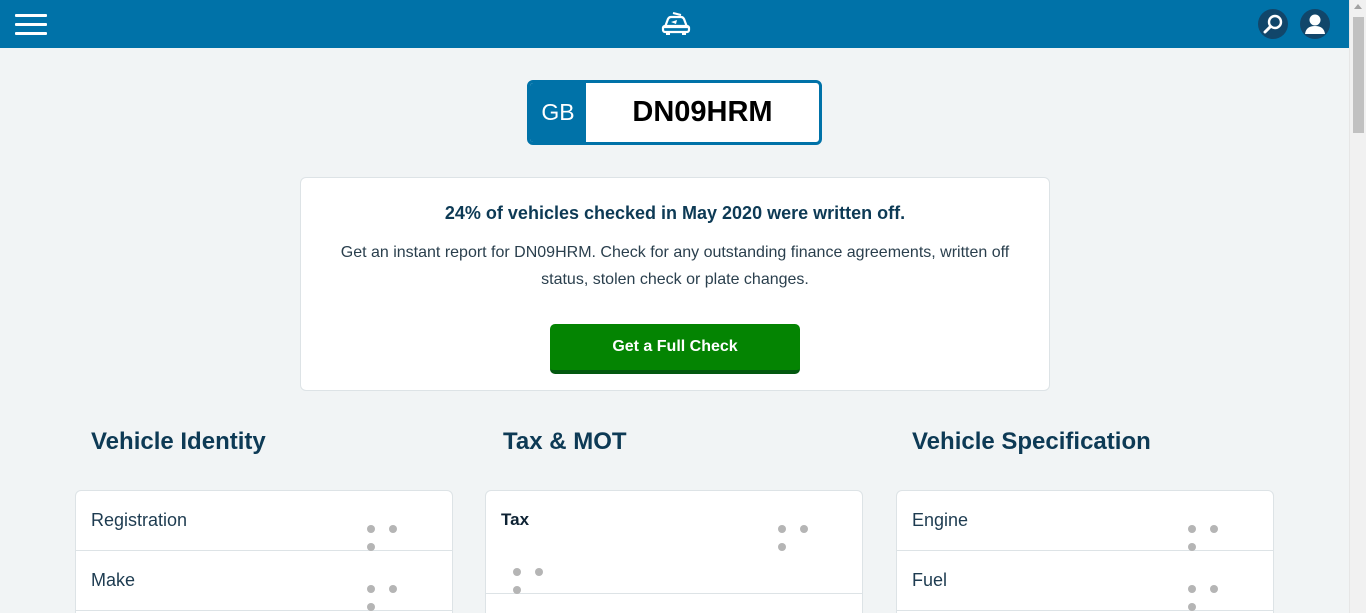 The image size is (1366, 613). What do you see at coordinates (1358, 75) in the screenshot?
I see `scrollbar-thumb` at bounding box center [1358, 75].